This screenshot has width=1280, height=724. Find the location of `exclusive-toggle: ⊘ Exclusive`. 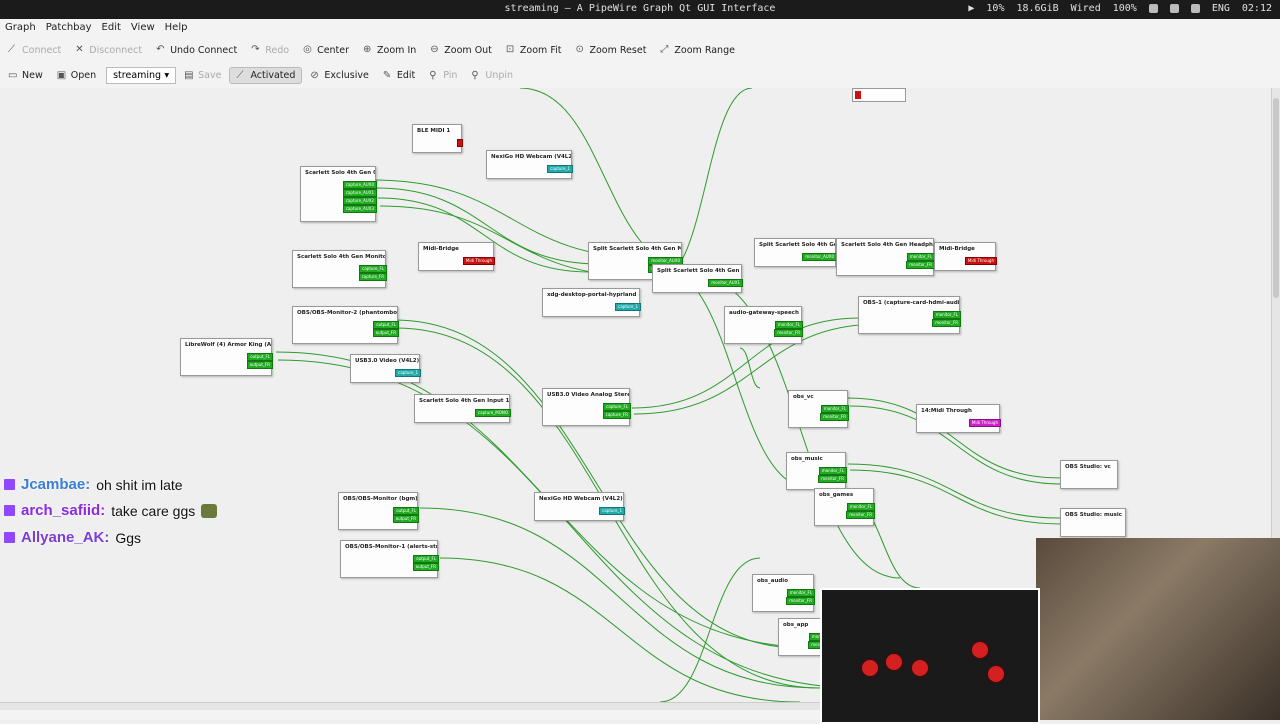

exclusive-toggle: ⊘ Exclusive is located at coordinates (339, 75).